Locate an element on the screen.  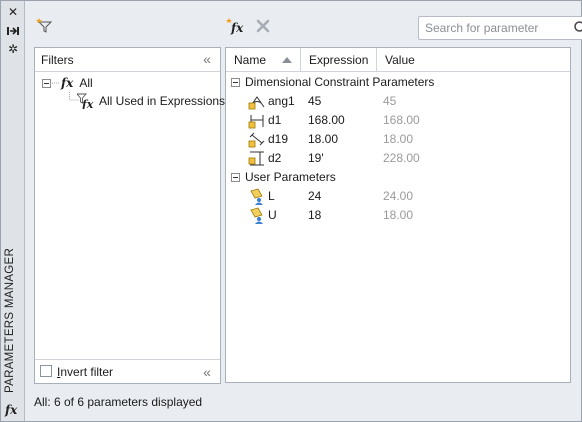
invert-filter-checkbox is located at coordinates (46, 371).